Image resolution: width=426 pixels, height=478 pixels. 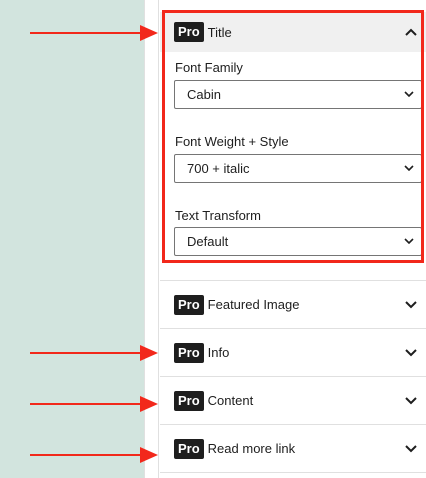 I want to click on sidebar-inner-border, so click(x=158, y=239).